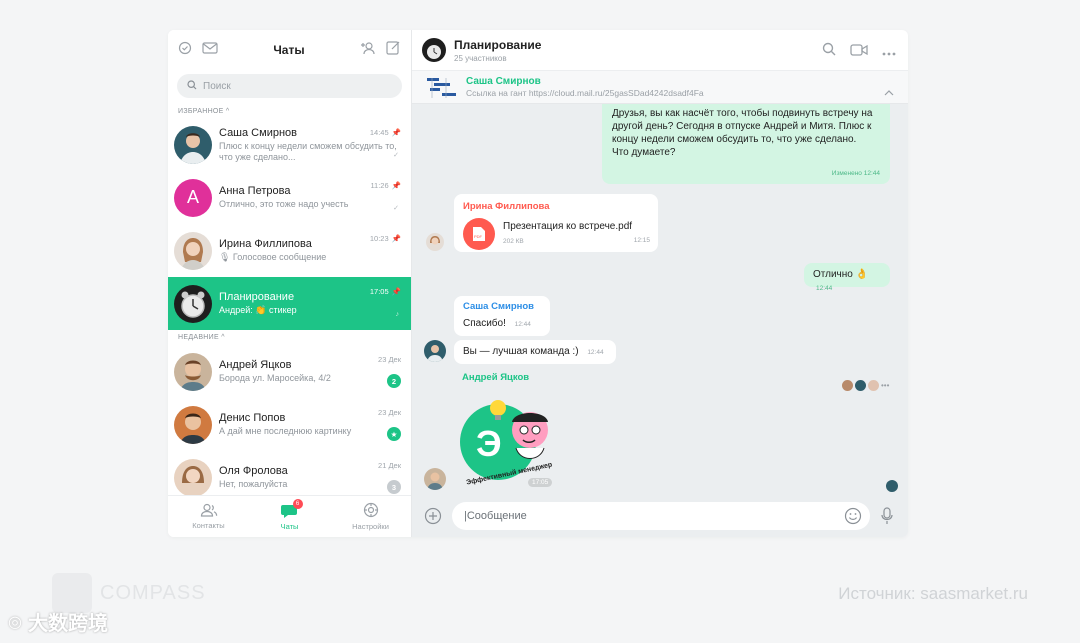  I want to click on message-time: Изменено 12:44, so click(855, 173).